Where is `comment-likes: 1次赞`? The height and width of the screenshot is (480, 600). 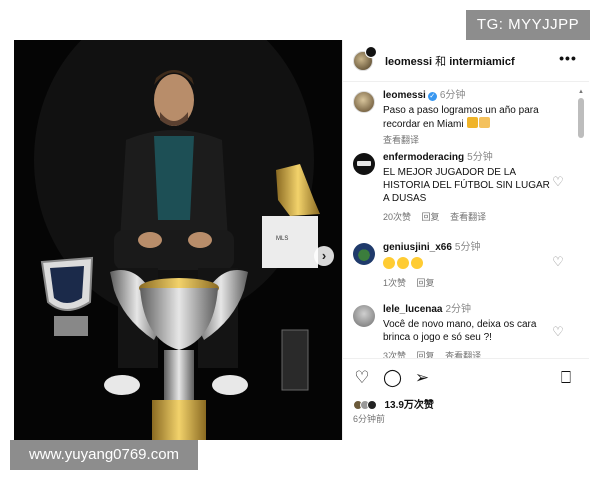
comment-likes: 1次赞 is located at coordinates (394, 283).